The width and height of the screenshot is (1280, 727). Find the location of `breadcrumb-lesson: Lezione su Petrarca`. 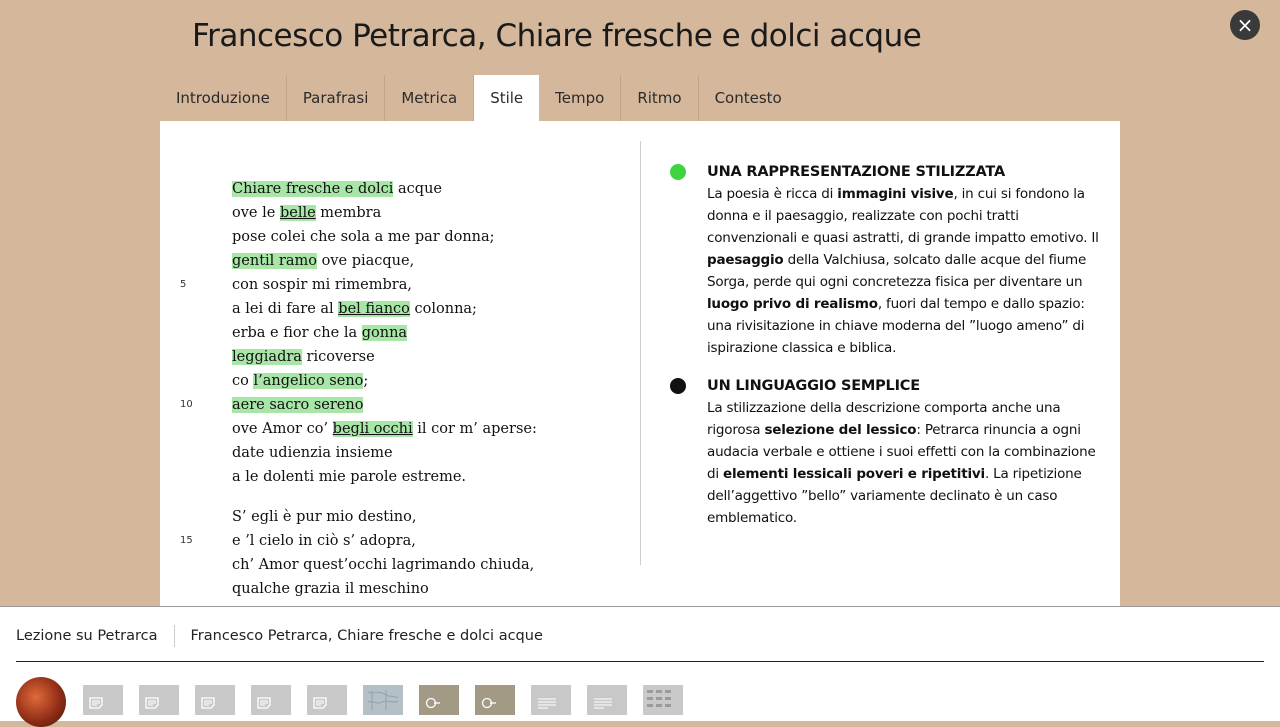

breadcrumb-lesson: Lezione su Petrarca is located at coordinates (95, 636).